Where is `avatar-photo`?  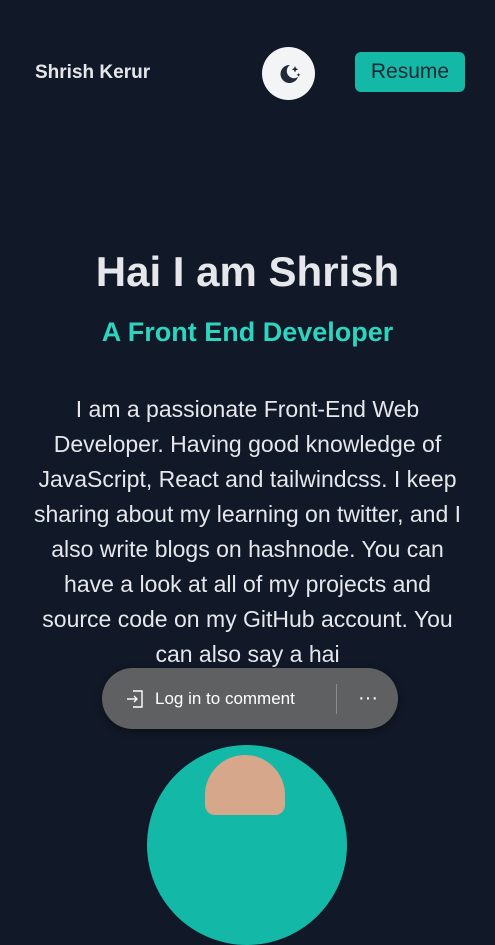 avatar-photo is located at coordinates (245, 785).